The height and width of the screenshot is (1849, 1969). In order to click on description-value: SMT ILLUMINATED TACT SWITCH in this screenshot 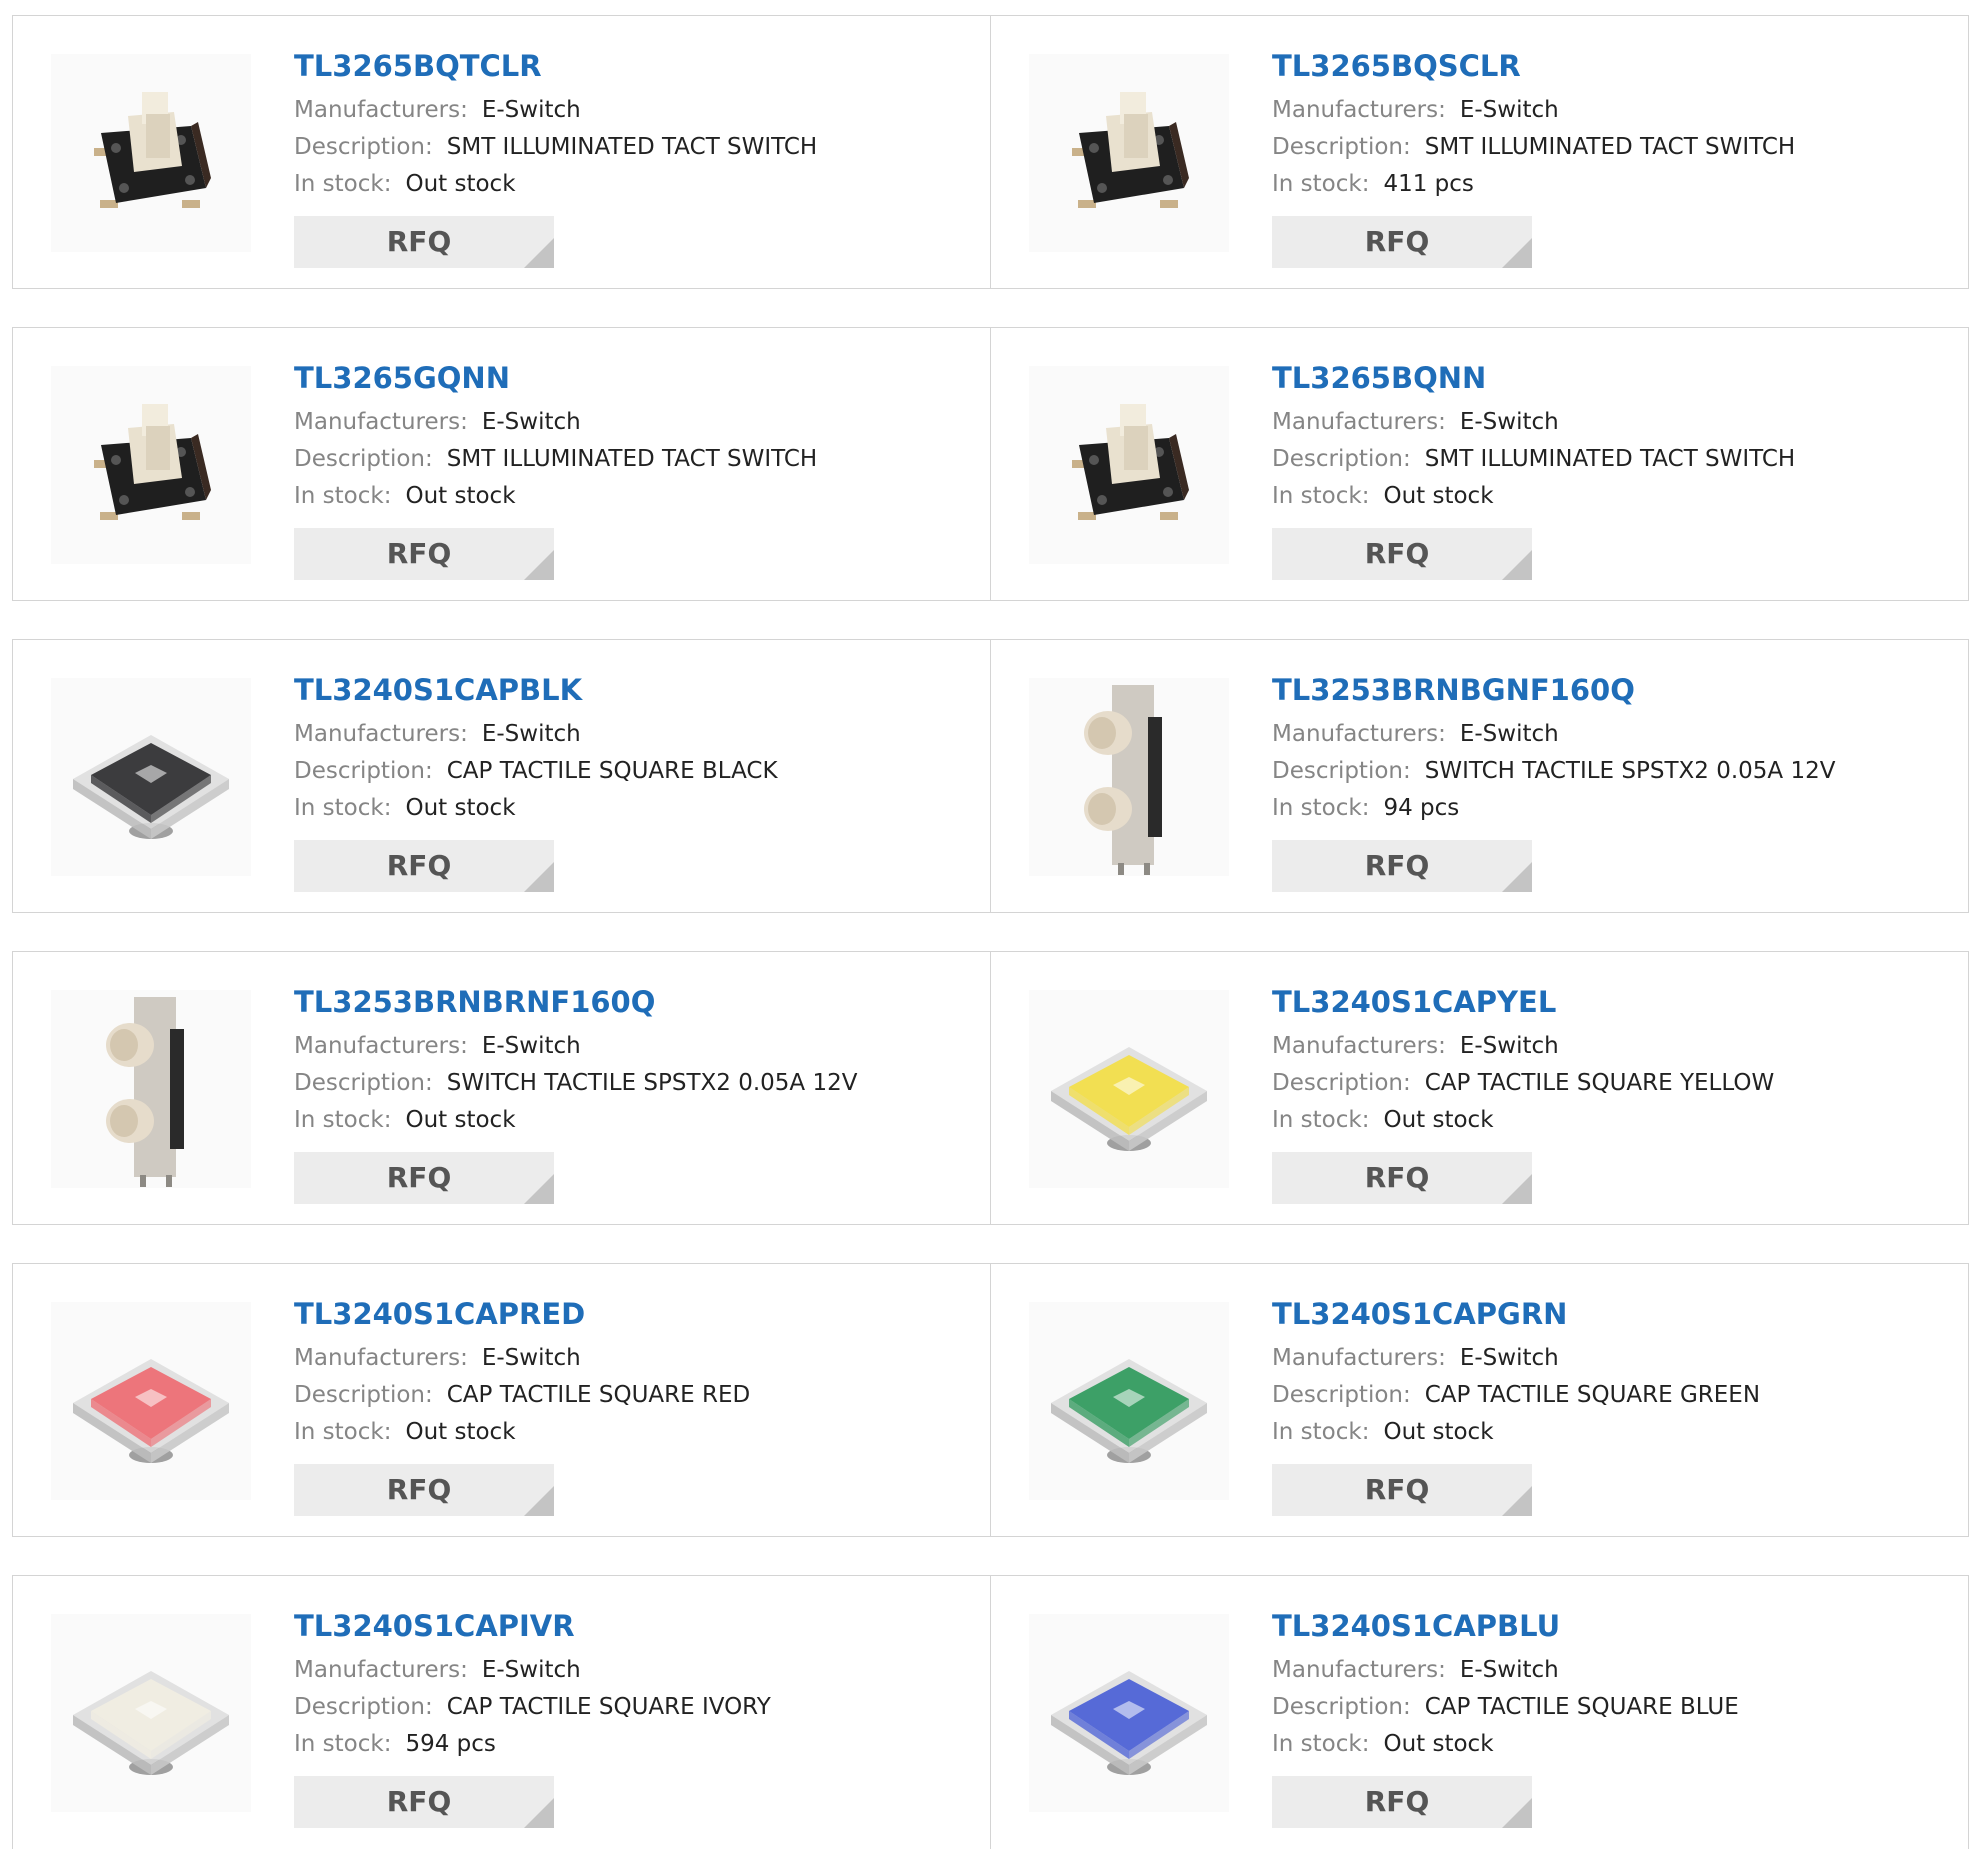, I will do `click(632, 459)`.